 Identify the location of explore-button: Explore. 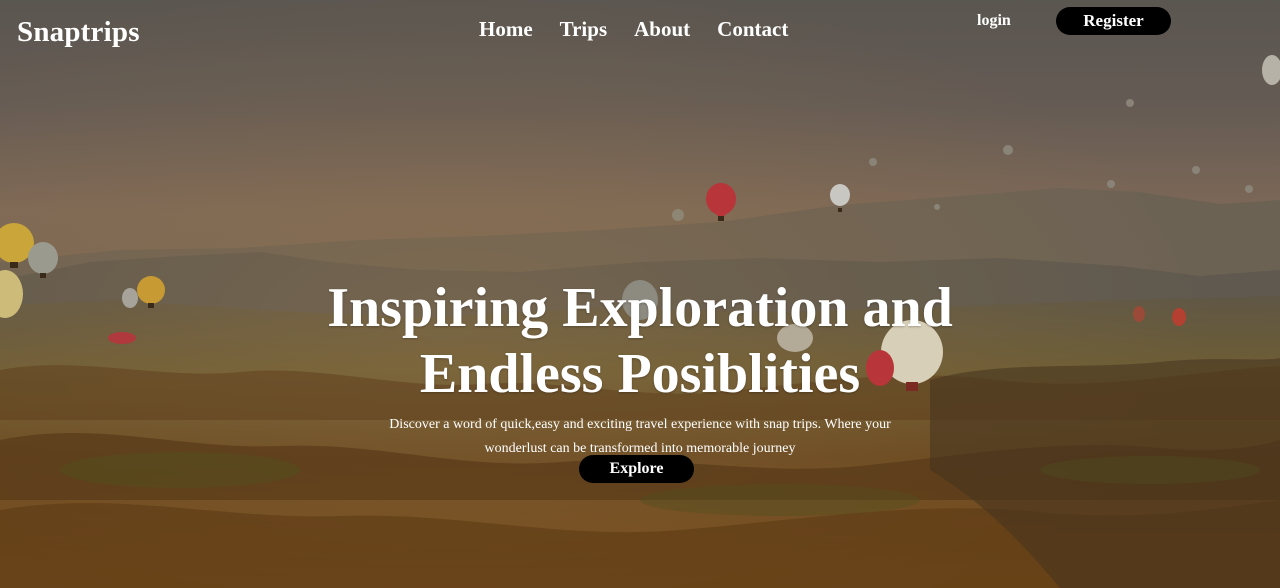
(636, 469).